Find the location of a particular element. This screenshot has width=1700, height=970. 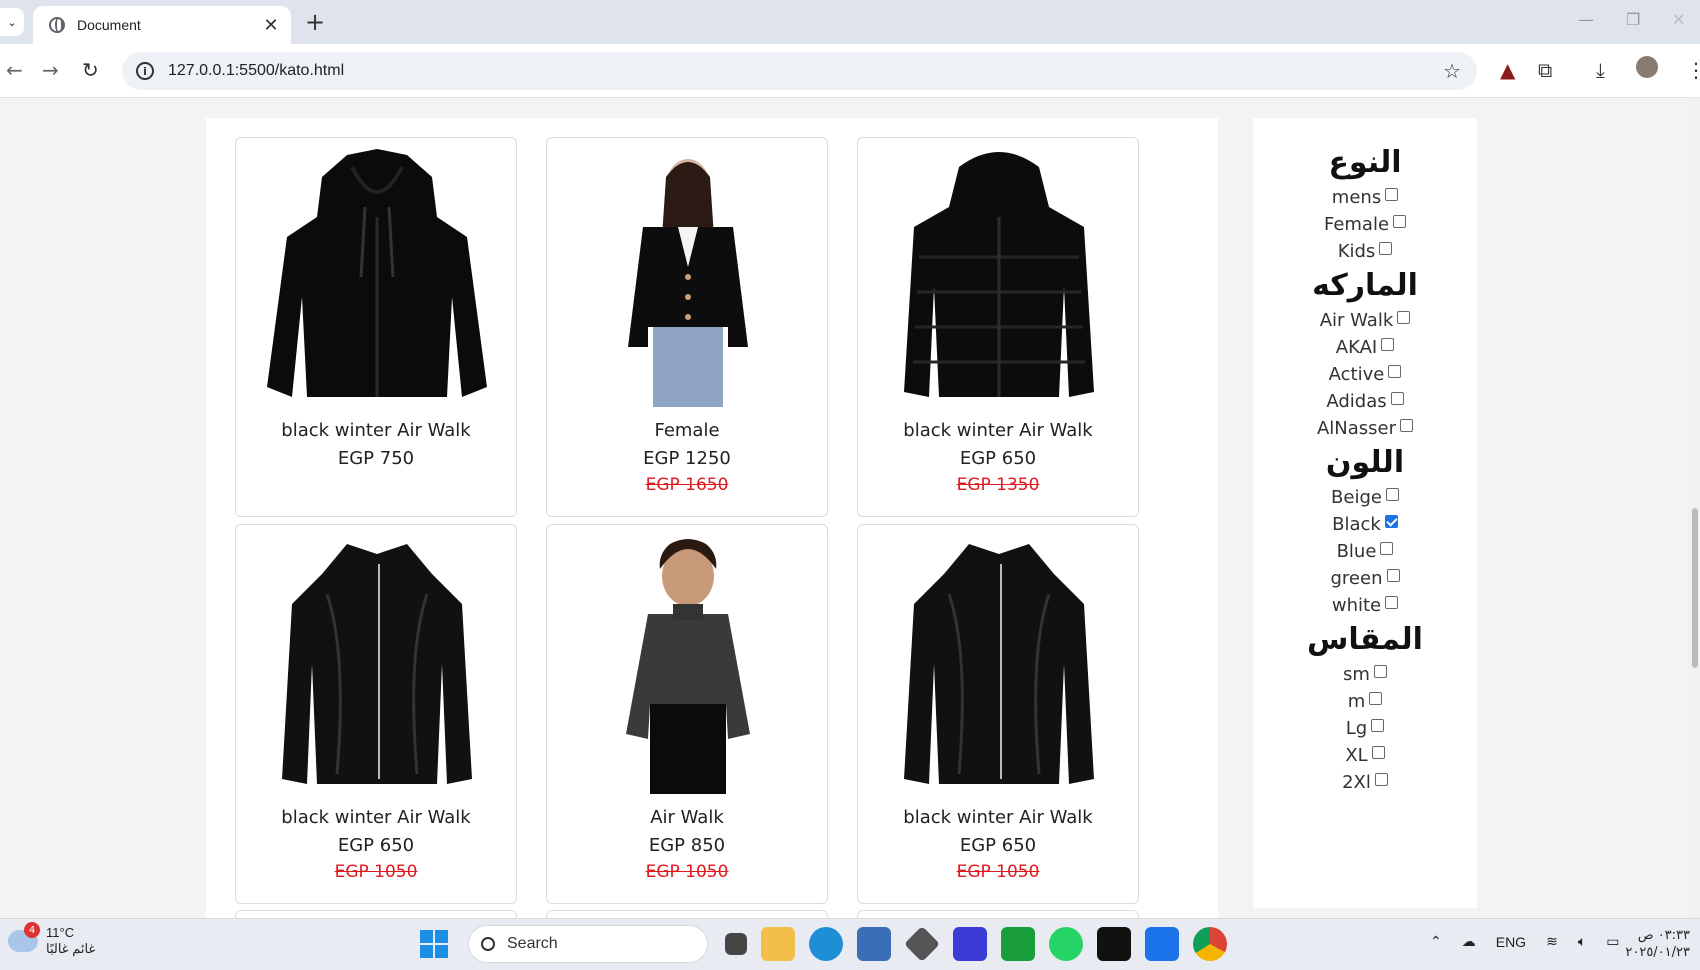

product-image-female-cardigan is located at coordinates (688, 278).